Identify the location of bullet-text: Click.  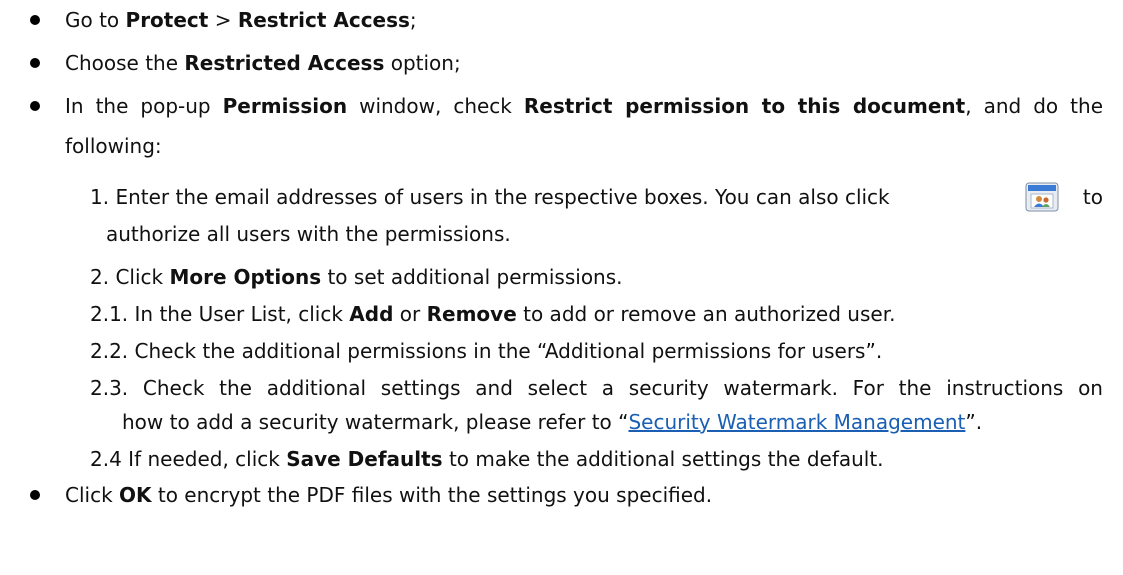
(92, 495).